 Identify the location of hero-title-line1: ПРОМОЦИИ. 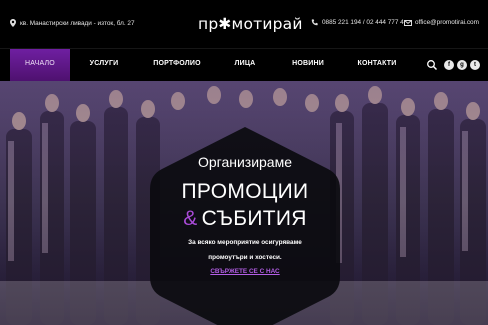
(245, 191).